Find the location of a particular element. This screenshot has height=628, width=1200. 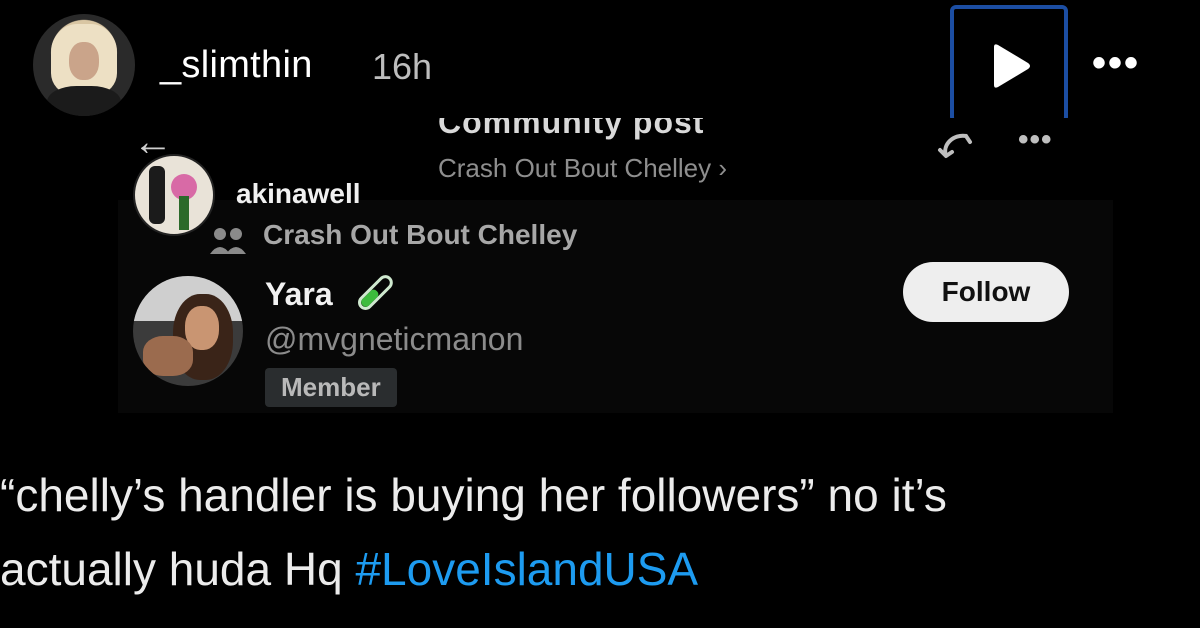

author-handle: @mvgneticmanon is located at coordinates (394, 339).